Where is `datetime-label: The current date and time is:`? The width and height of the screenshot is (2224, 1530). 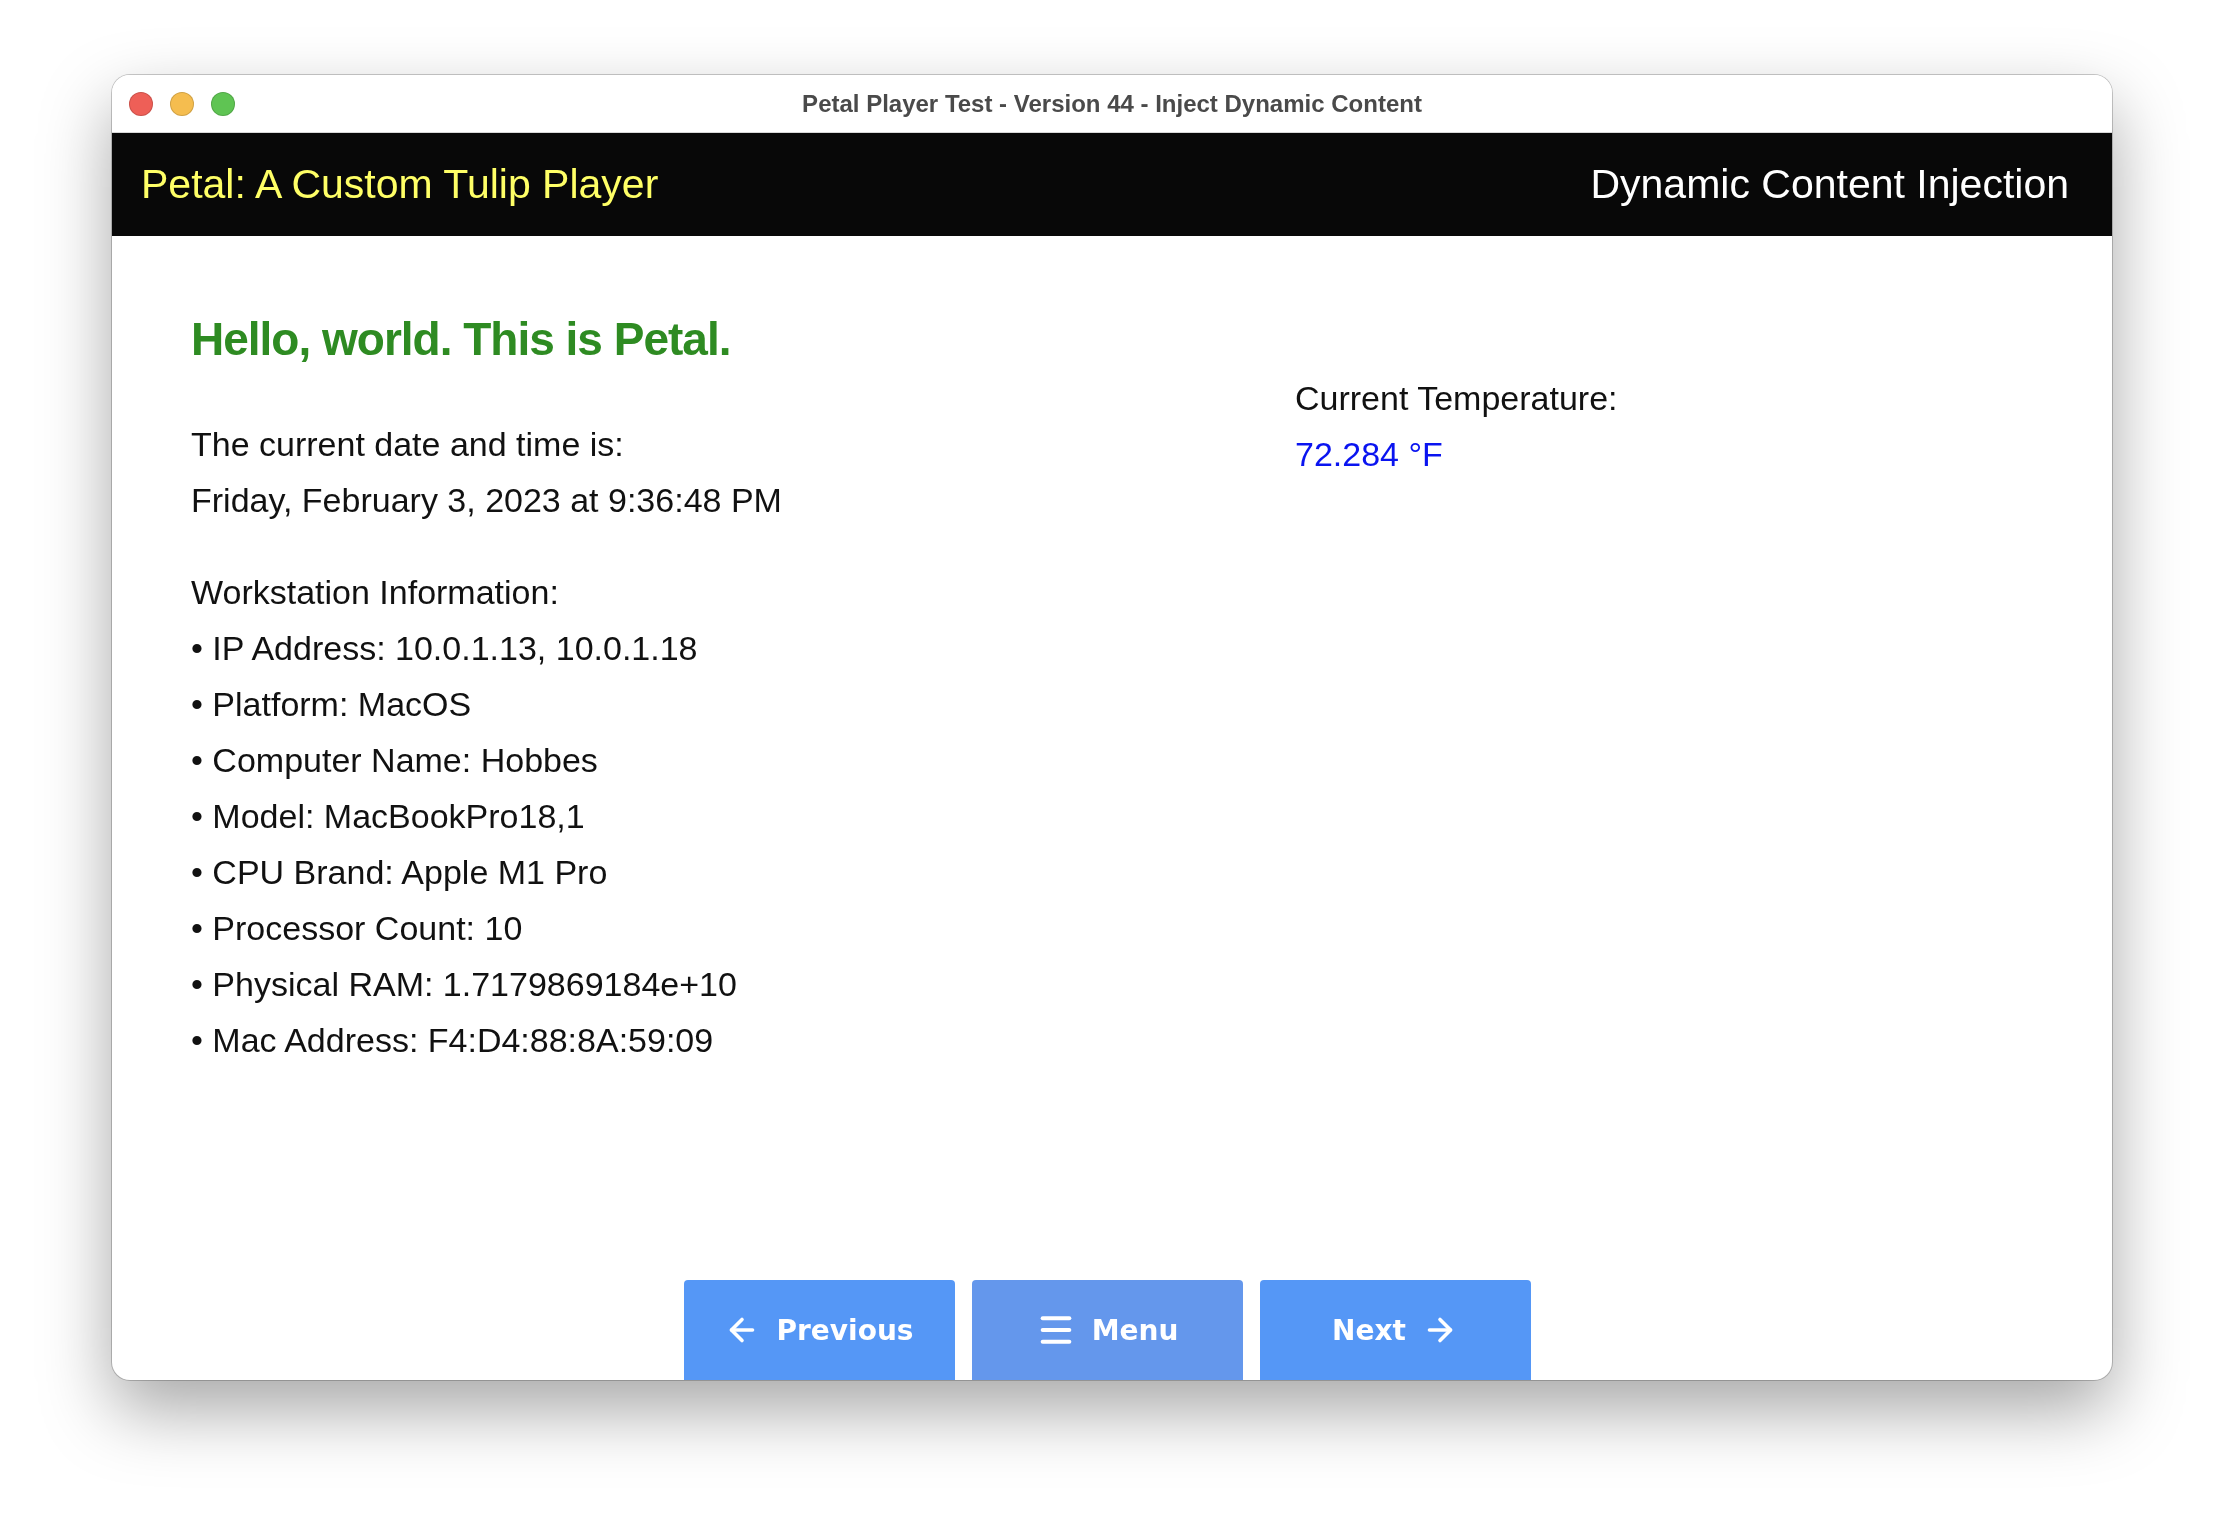
datetime-label: The current date and time is: is located at coordinates (408, 444).